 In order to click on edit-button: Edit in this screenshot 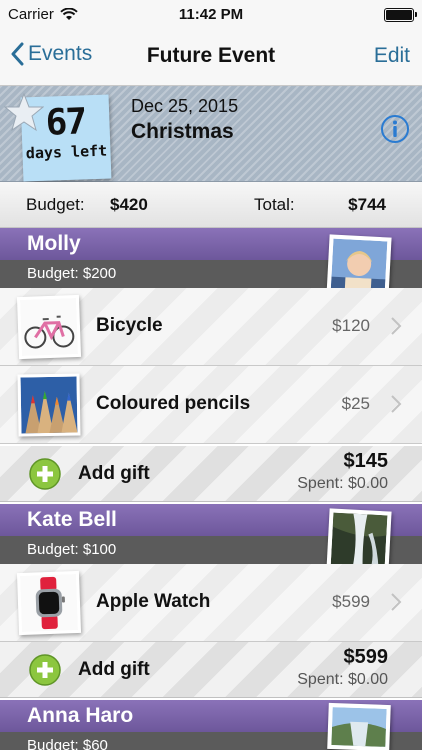, I will do `click(392, 56)`.